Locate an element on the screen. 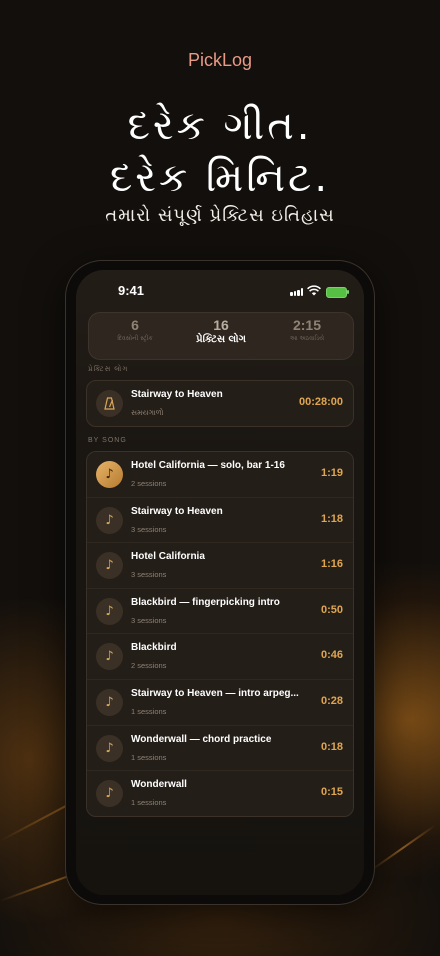 The width and height of the screenshot is (440, 956). song-title: Blackbird — fingerpicking intro is located at coordinates (205, 602).